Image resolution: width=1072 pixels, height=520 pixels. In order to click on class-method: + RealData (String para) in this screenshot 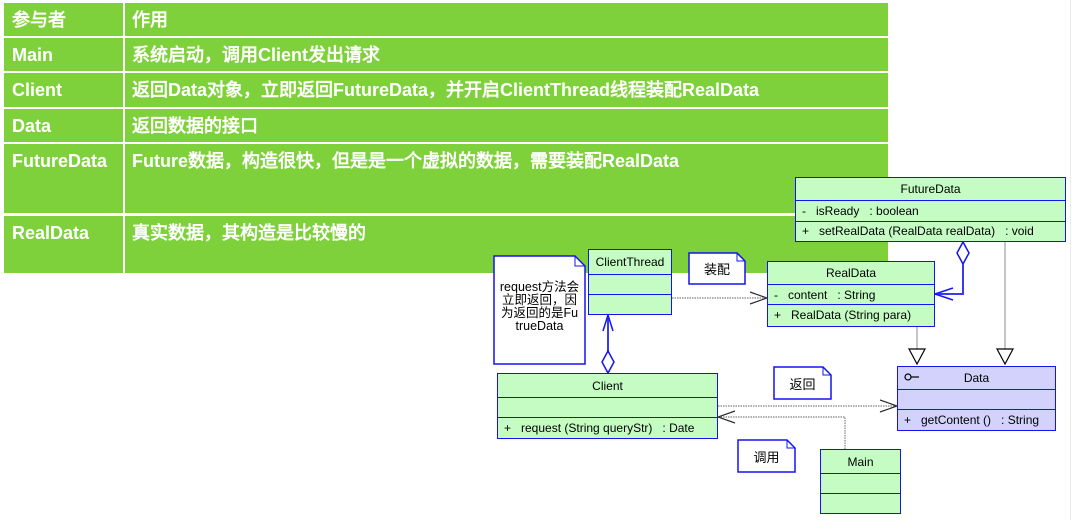, I will do `click(851, 314)`.